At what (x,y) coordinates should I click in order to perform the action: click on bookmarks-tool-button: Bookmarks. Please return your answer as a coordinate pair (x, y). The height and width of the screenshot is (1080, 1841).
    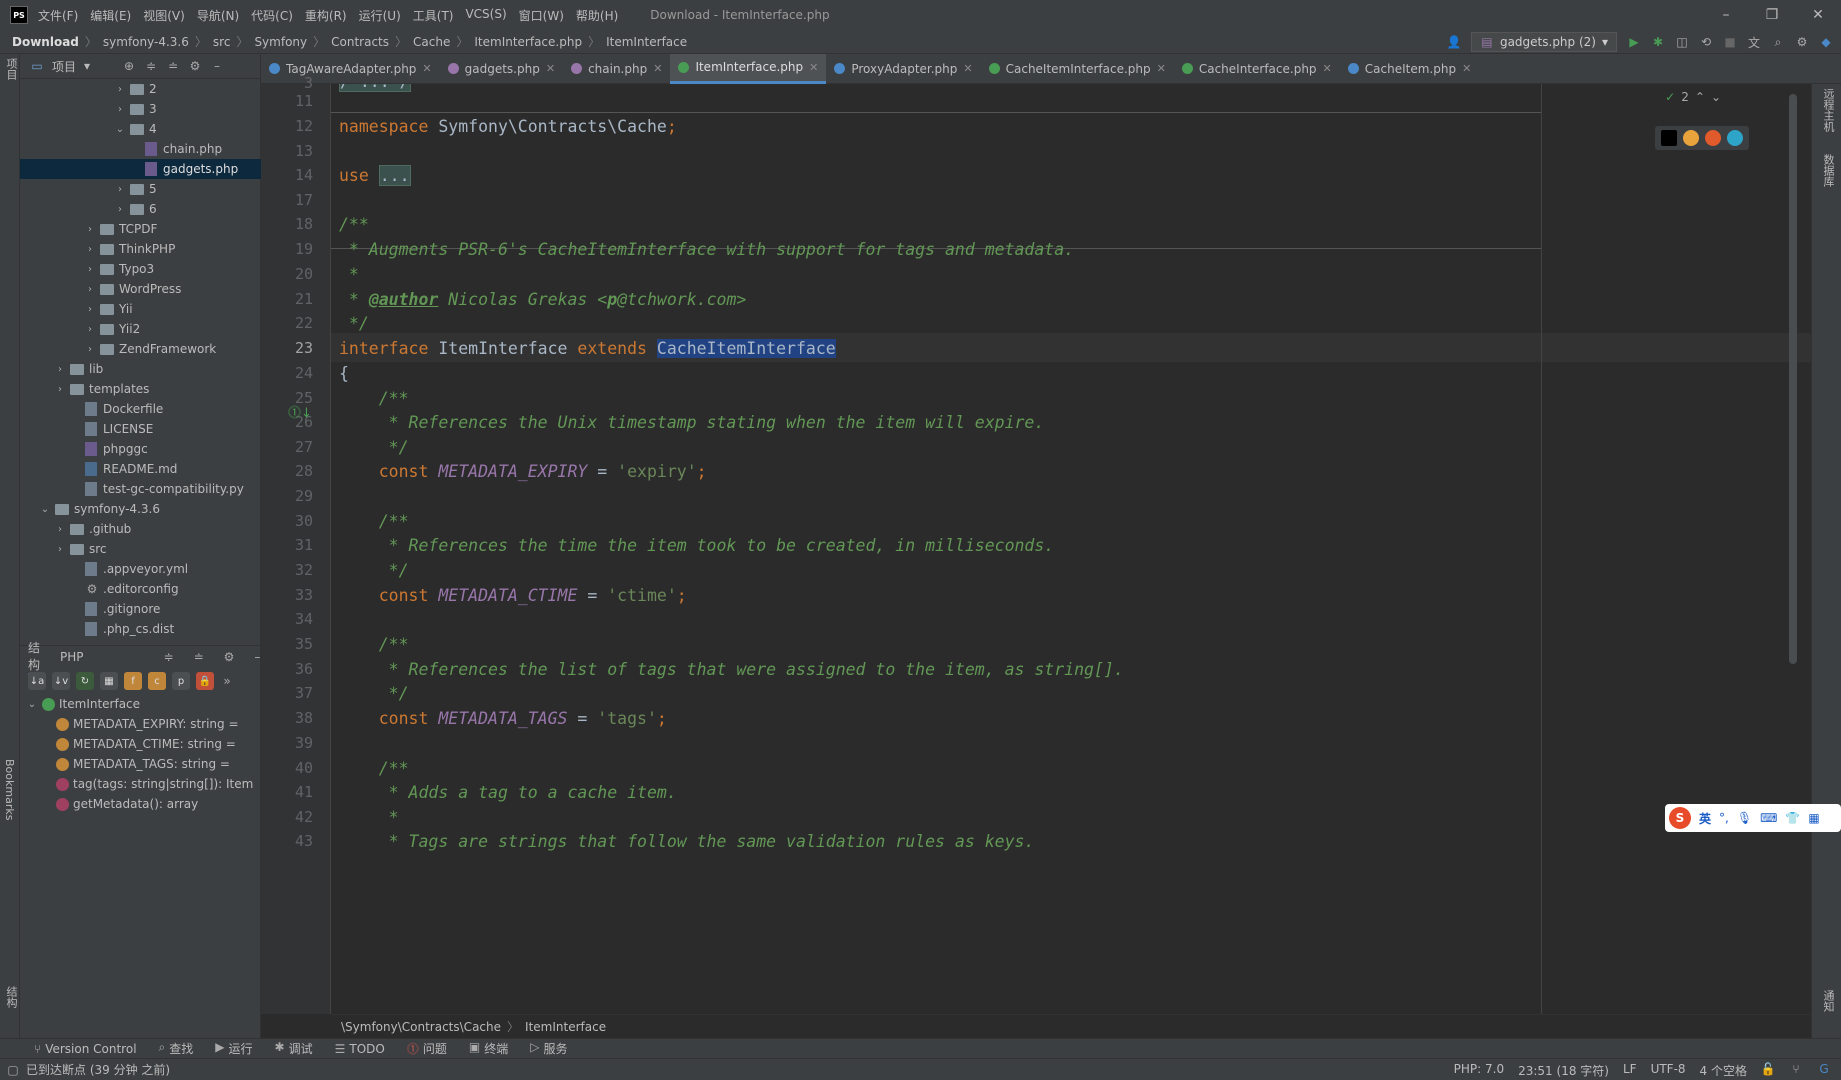
    Looking at the image, I should click on (9, 789).